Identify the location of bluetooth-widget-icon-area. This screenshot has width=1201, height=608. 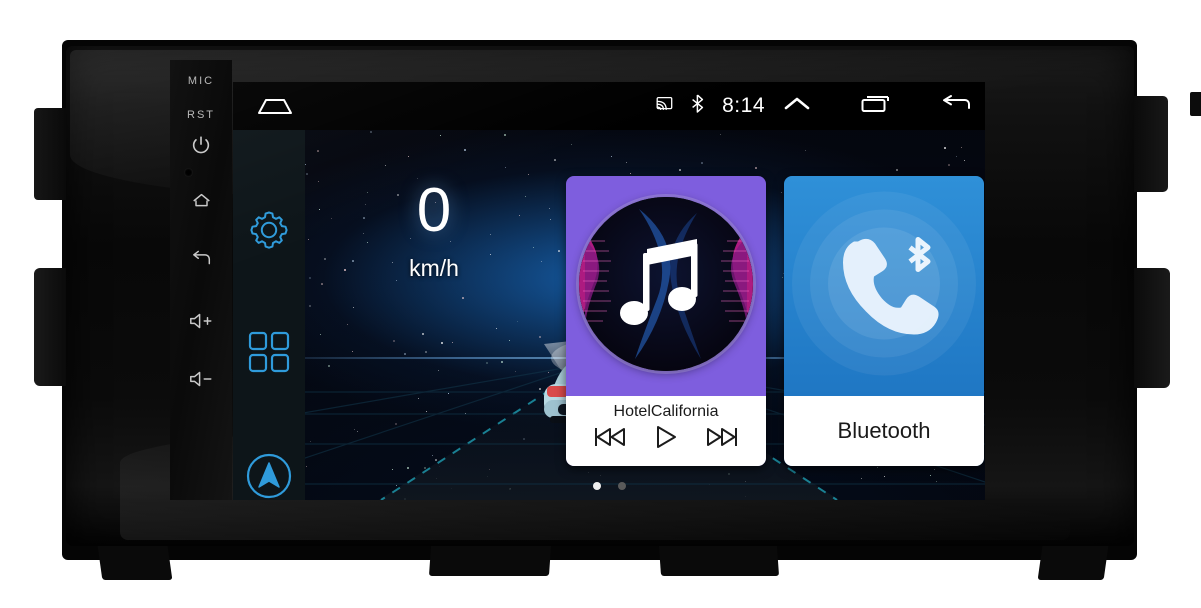
(884, 286).